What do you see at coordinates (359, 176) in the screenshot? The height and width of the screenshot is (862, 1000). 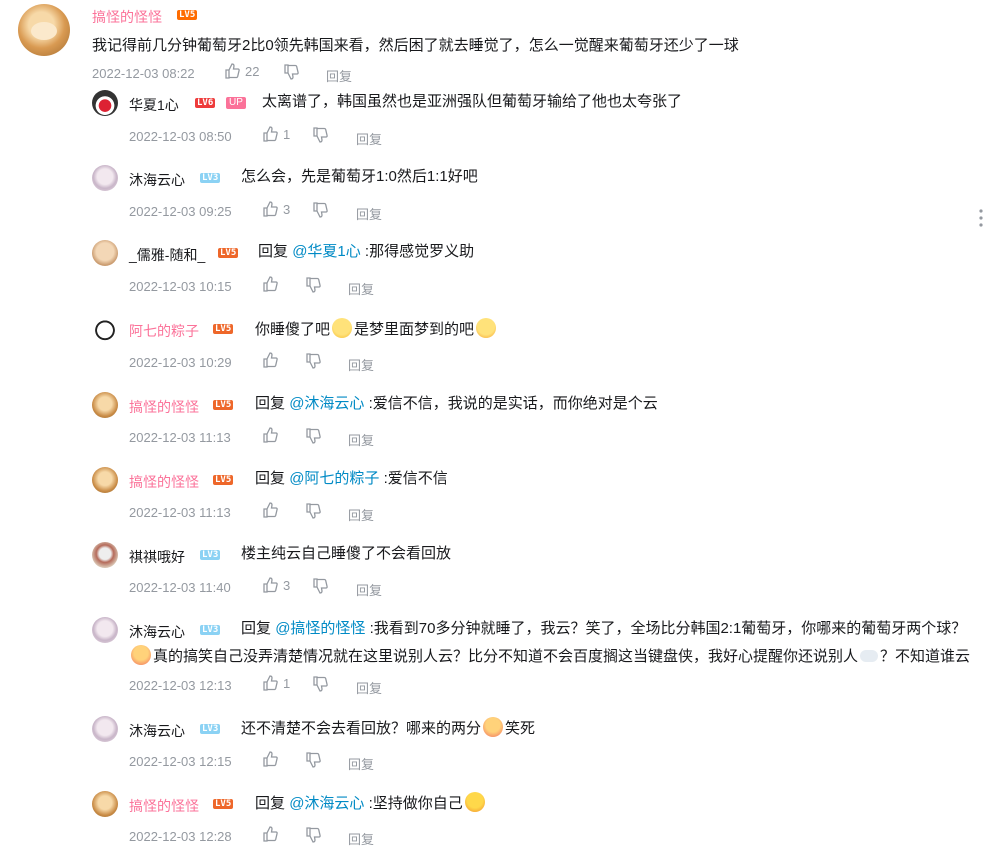 I see `reply-text: 怎么会，先是葡萄牙1:0然后1:1好吧` at bounding box center [359, 176].